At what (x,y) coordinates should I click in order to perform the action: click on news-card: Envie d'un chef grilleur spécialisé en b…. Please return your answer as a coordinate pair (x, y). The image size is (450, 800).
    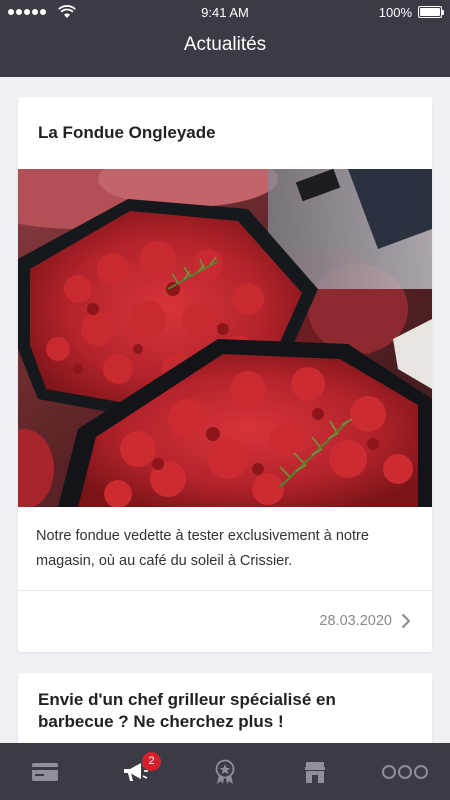
    Looking at the image, I should click on (225, 708).